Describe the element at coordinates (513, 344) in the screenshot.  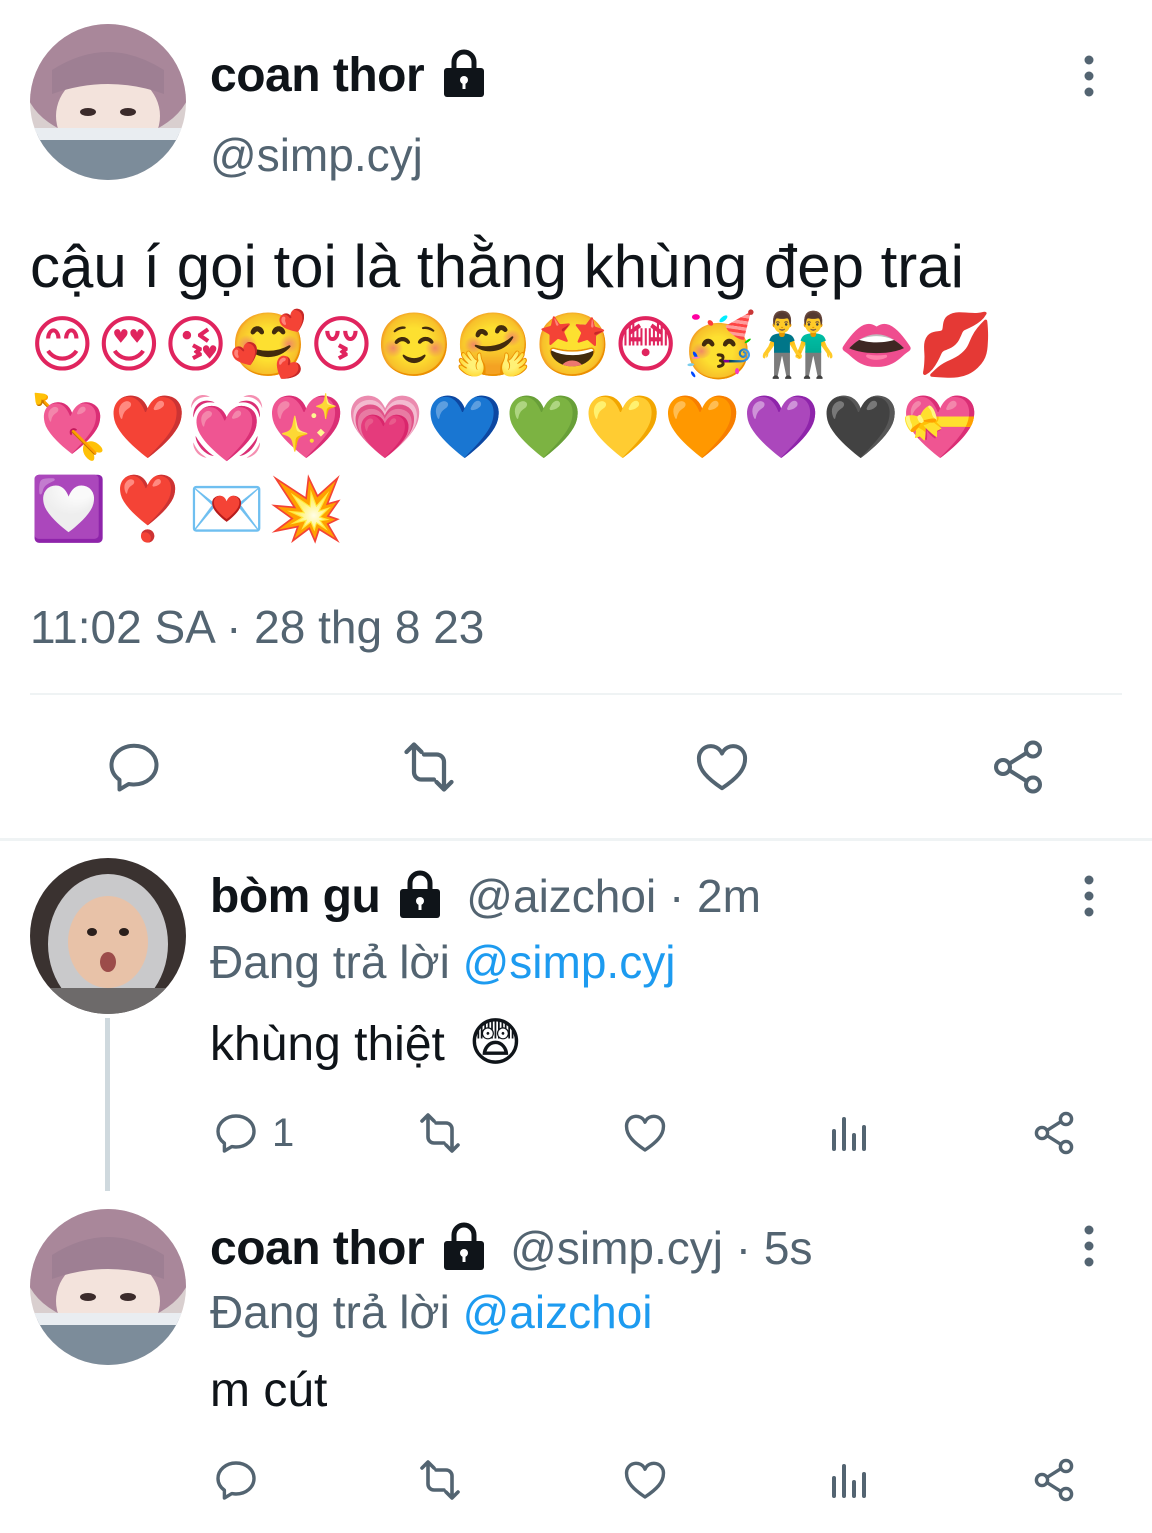
I see `emoji-row: 😊😍😘🥰😚☺️🤗🤩😳🥳👬👄💋` at that location.